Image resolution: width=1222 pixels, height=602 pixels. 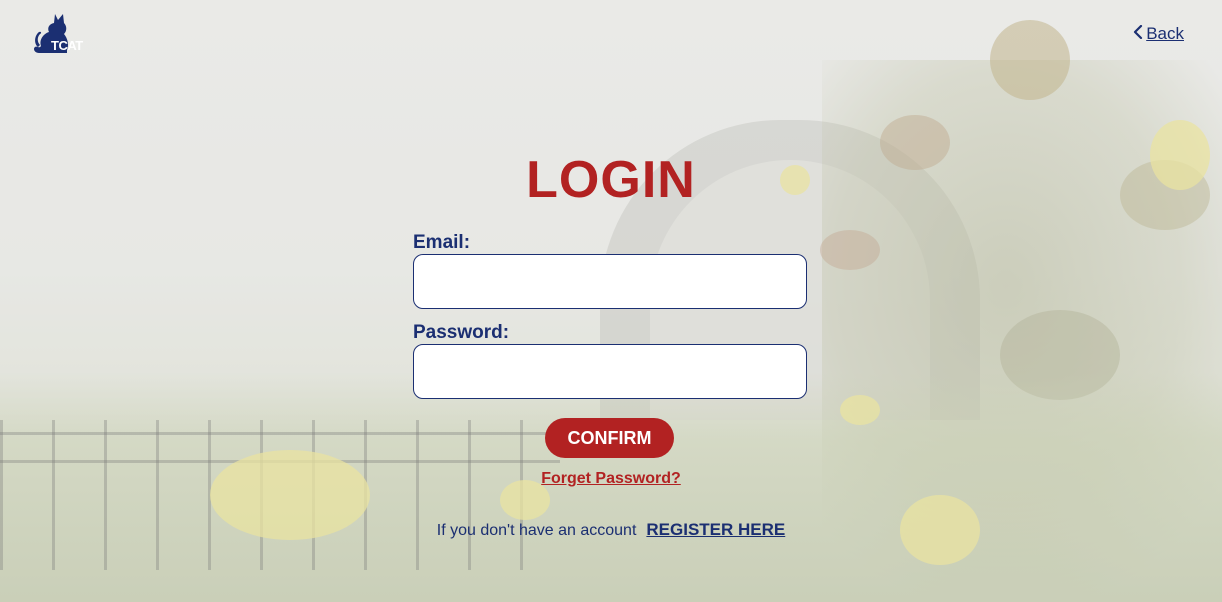 What do you see at coordinates (609, 438) in the screenshot?
I see `confirm-button: CONFIRM` at bounding box center [609, 438].